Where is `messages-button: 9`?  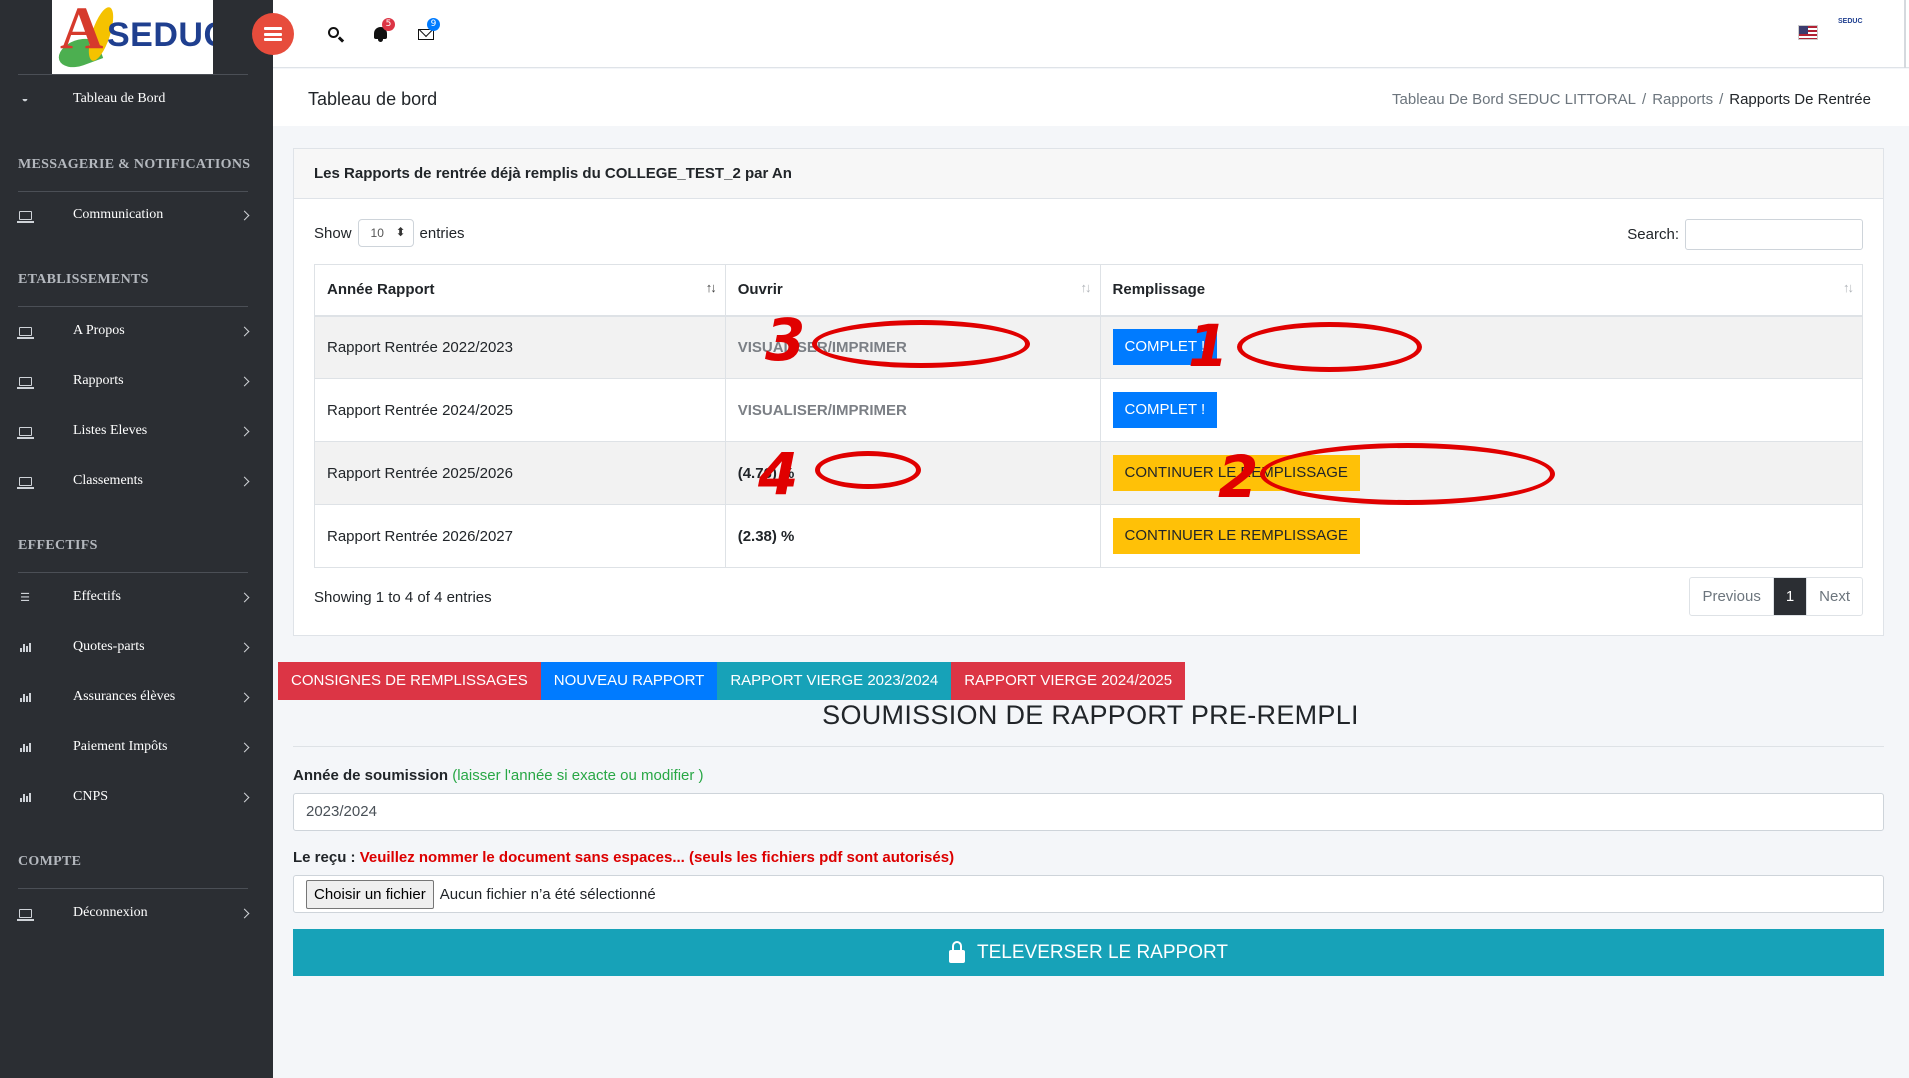
messages-button: 9 is located at coordinates (428, 31).